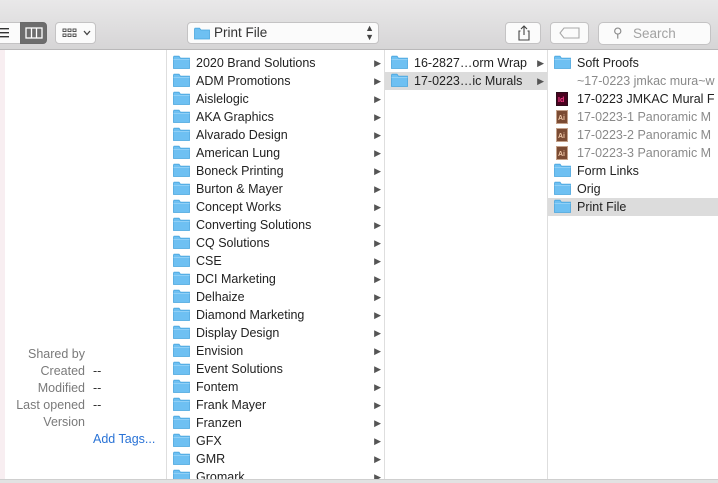  What do you see at coordinates (275, 423) in the screenshot?
I see `list-item: Franzen ▶` at bounding box center [275, 423].